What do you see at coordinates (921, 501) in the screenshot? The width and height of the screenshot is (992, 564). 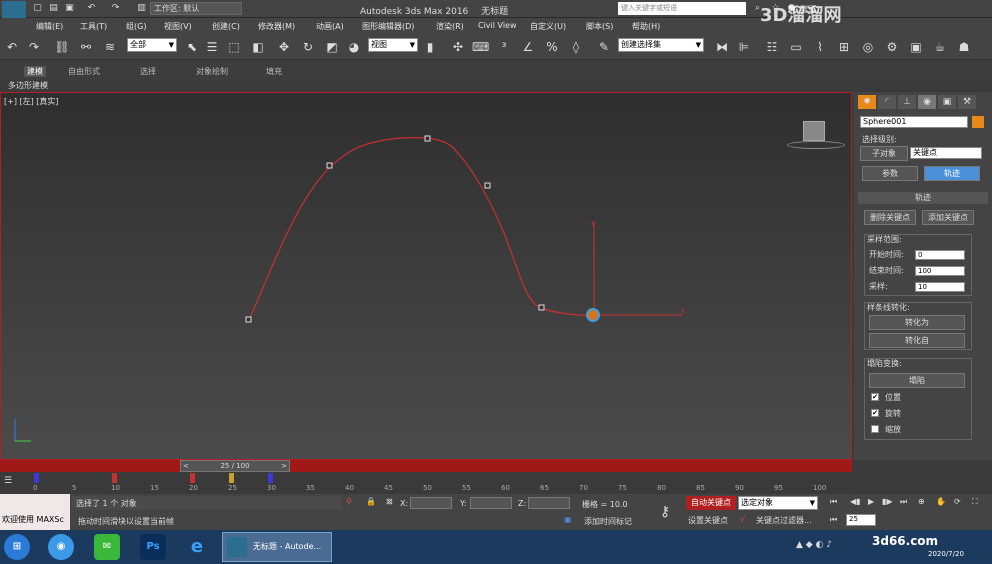 I see `zoom-icon: ⊕` at bounding box center [921, 501].